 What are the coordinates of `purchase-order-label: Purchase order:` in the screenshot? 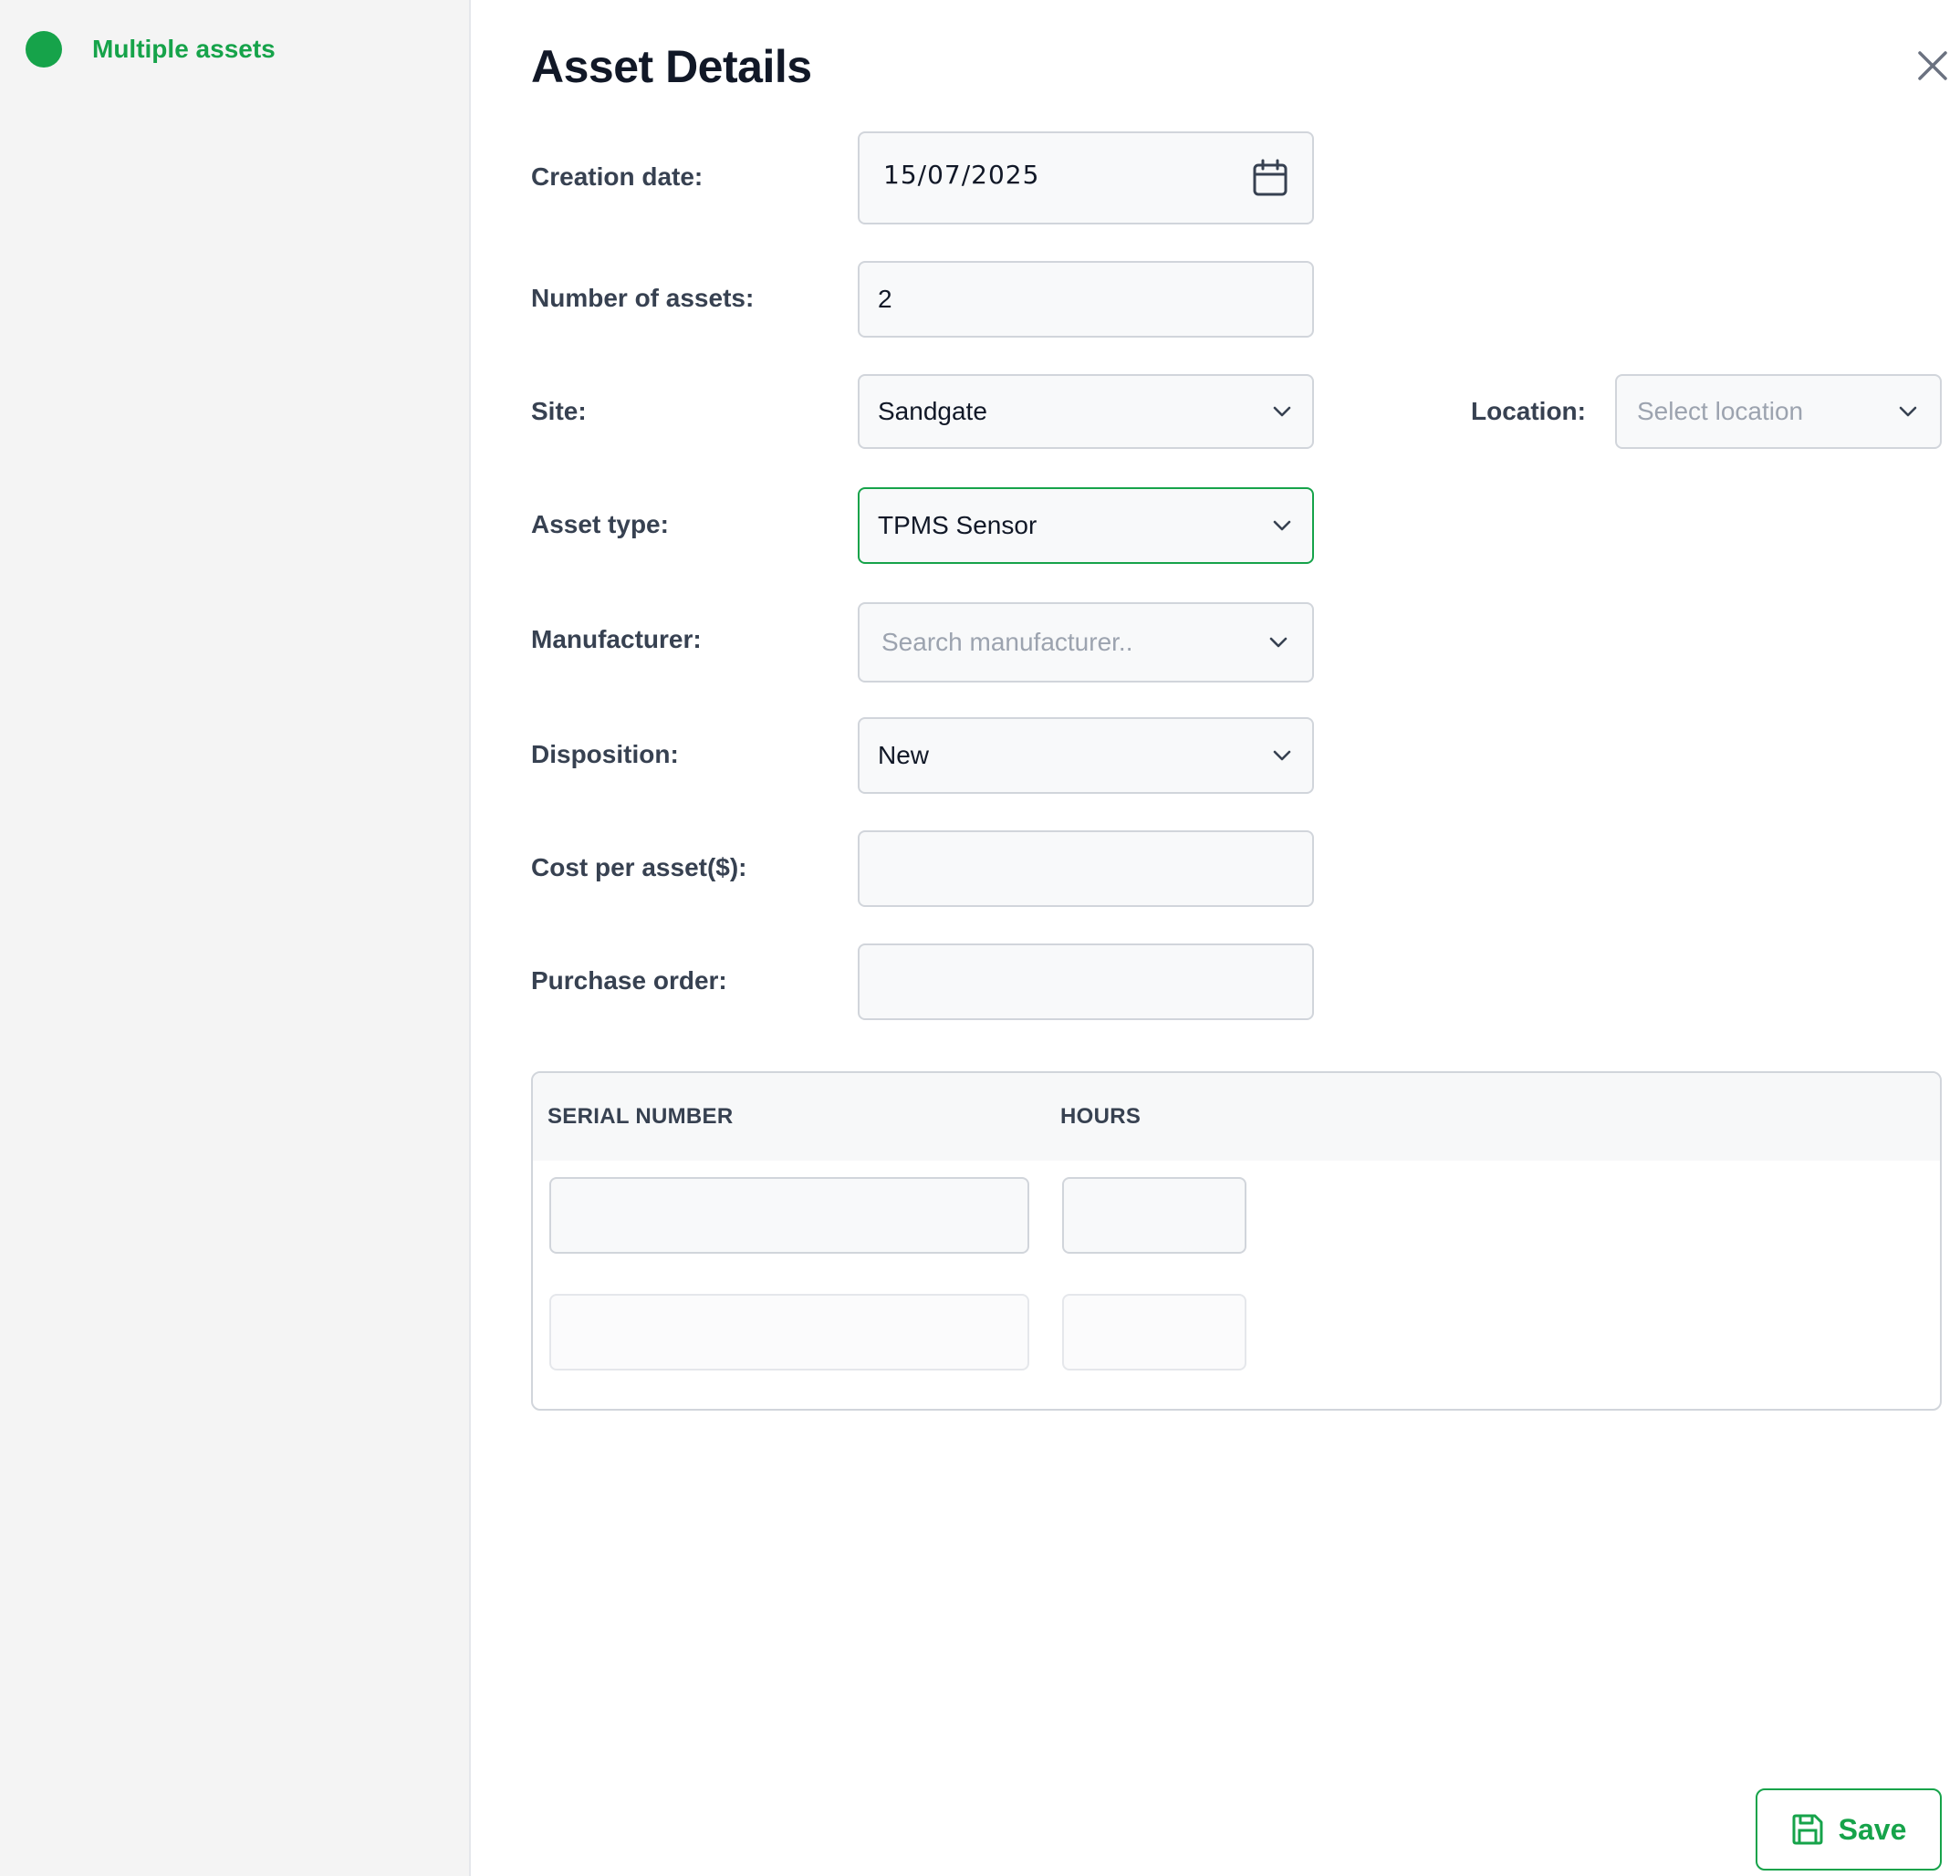 It's located at (629, 980).